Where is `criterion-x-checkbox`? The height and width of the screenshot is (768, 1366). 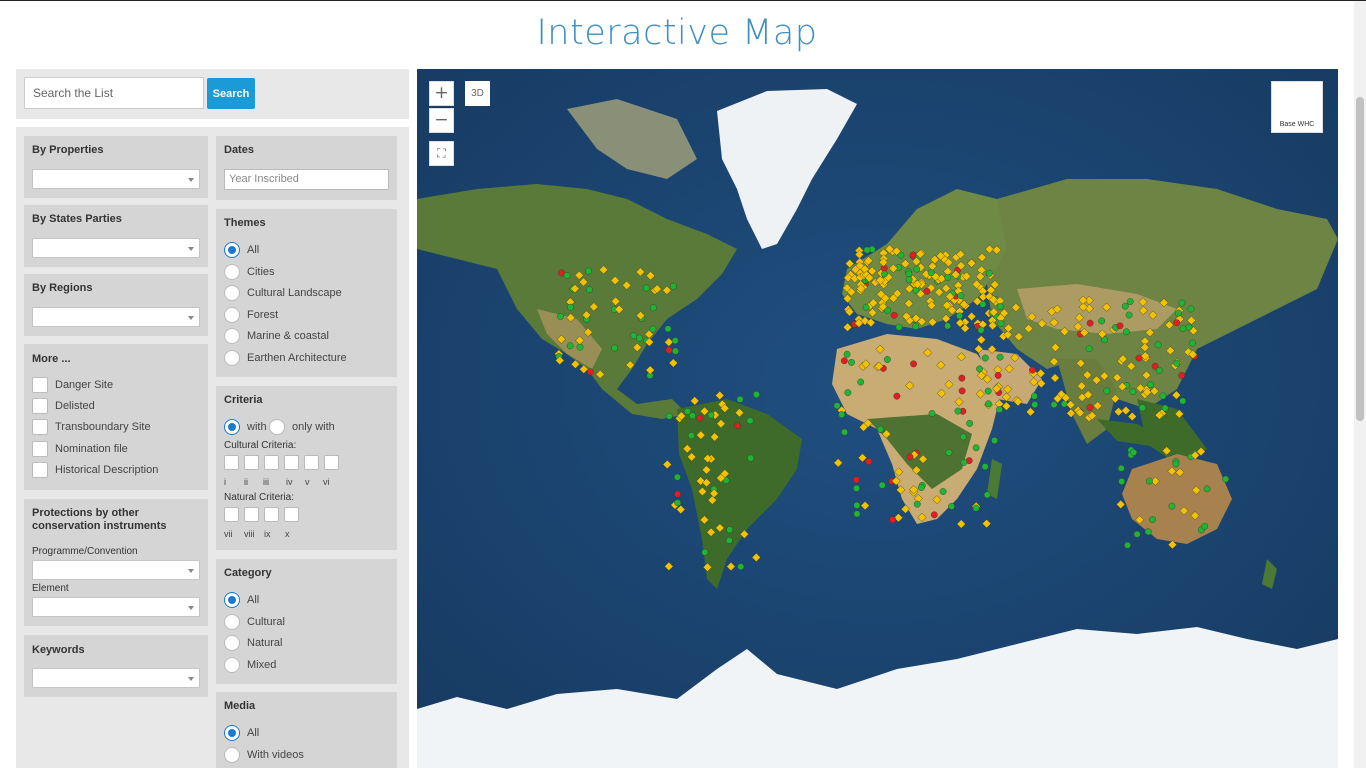 criterion-x-checkbox is located at coordinates (291, 514).